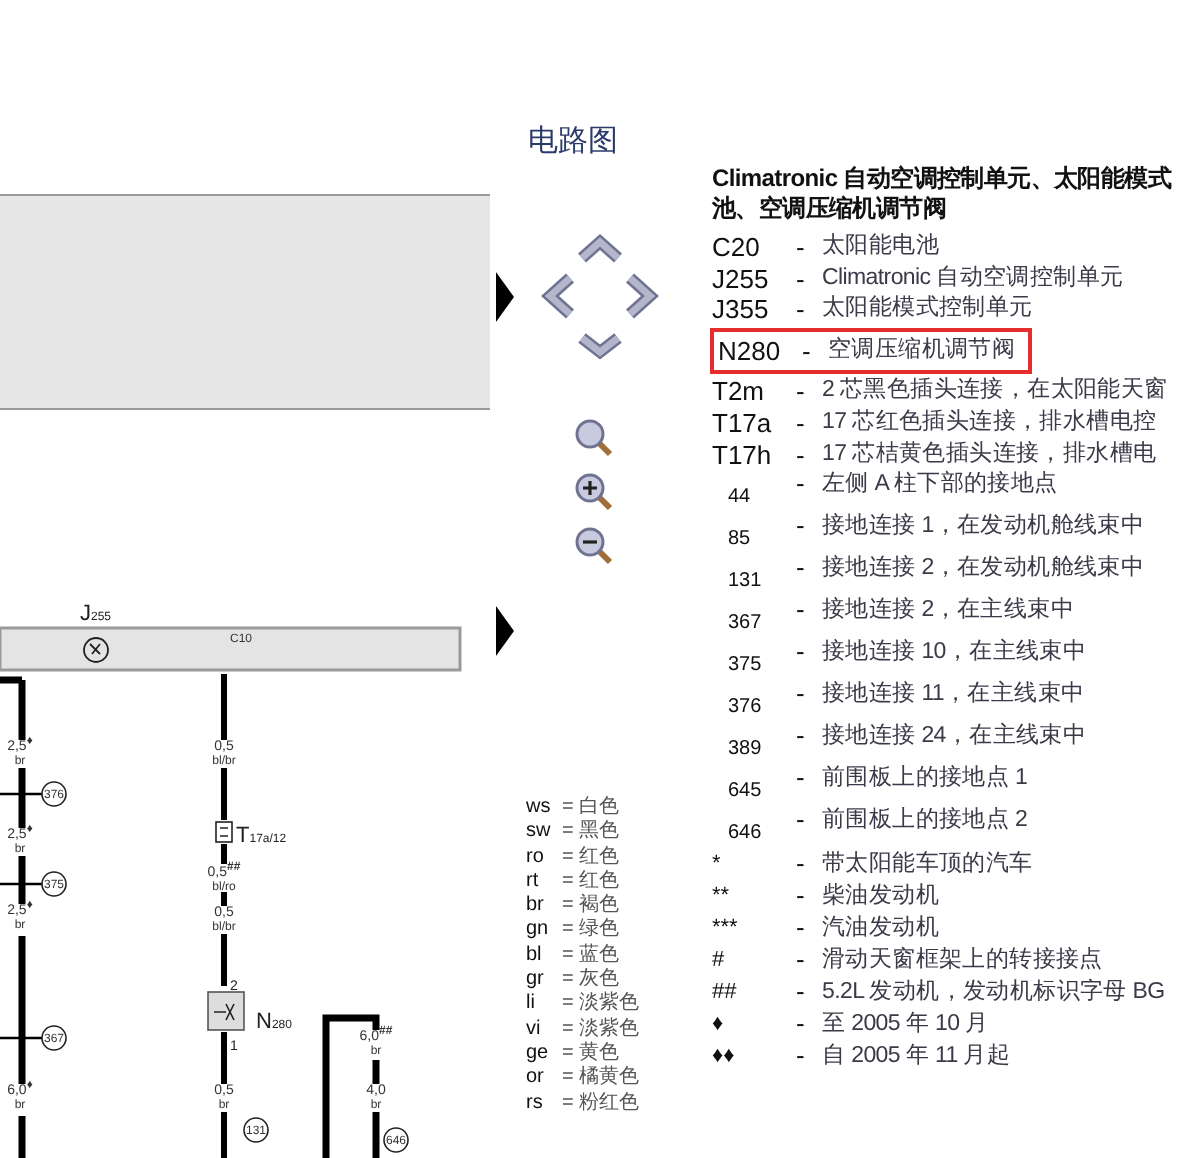  Describe the element at coordinates (534, 1029) in the screenshot. I see `color-code: vi` at that location.